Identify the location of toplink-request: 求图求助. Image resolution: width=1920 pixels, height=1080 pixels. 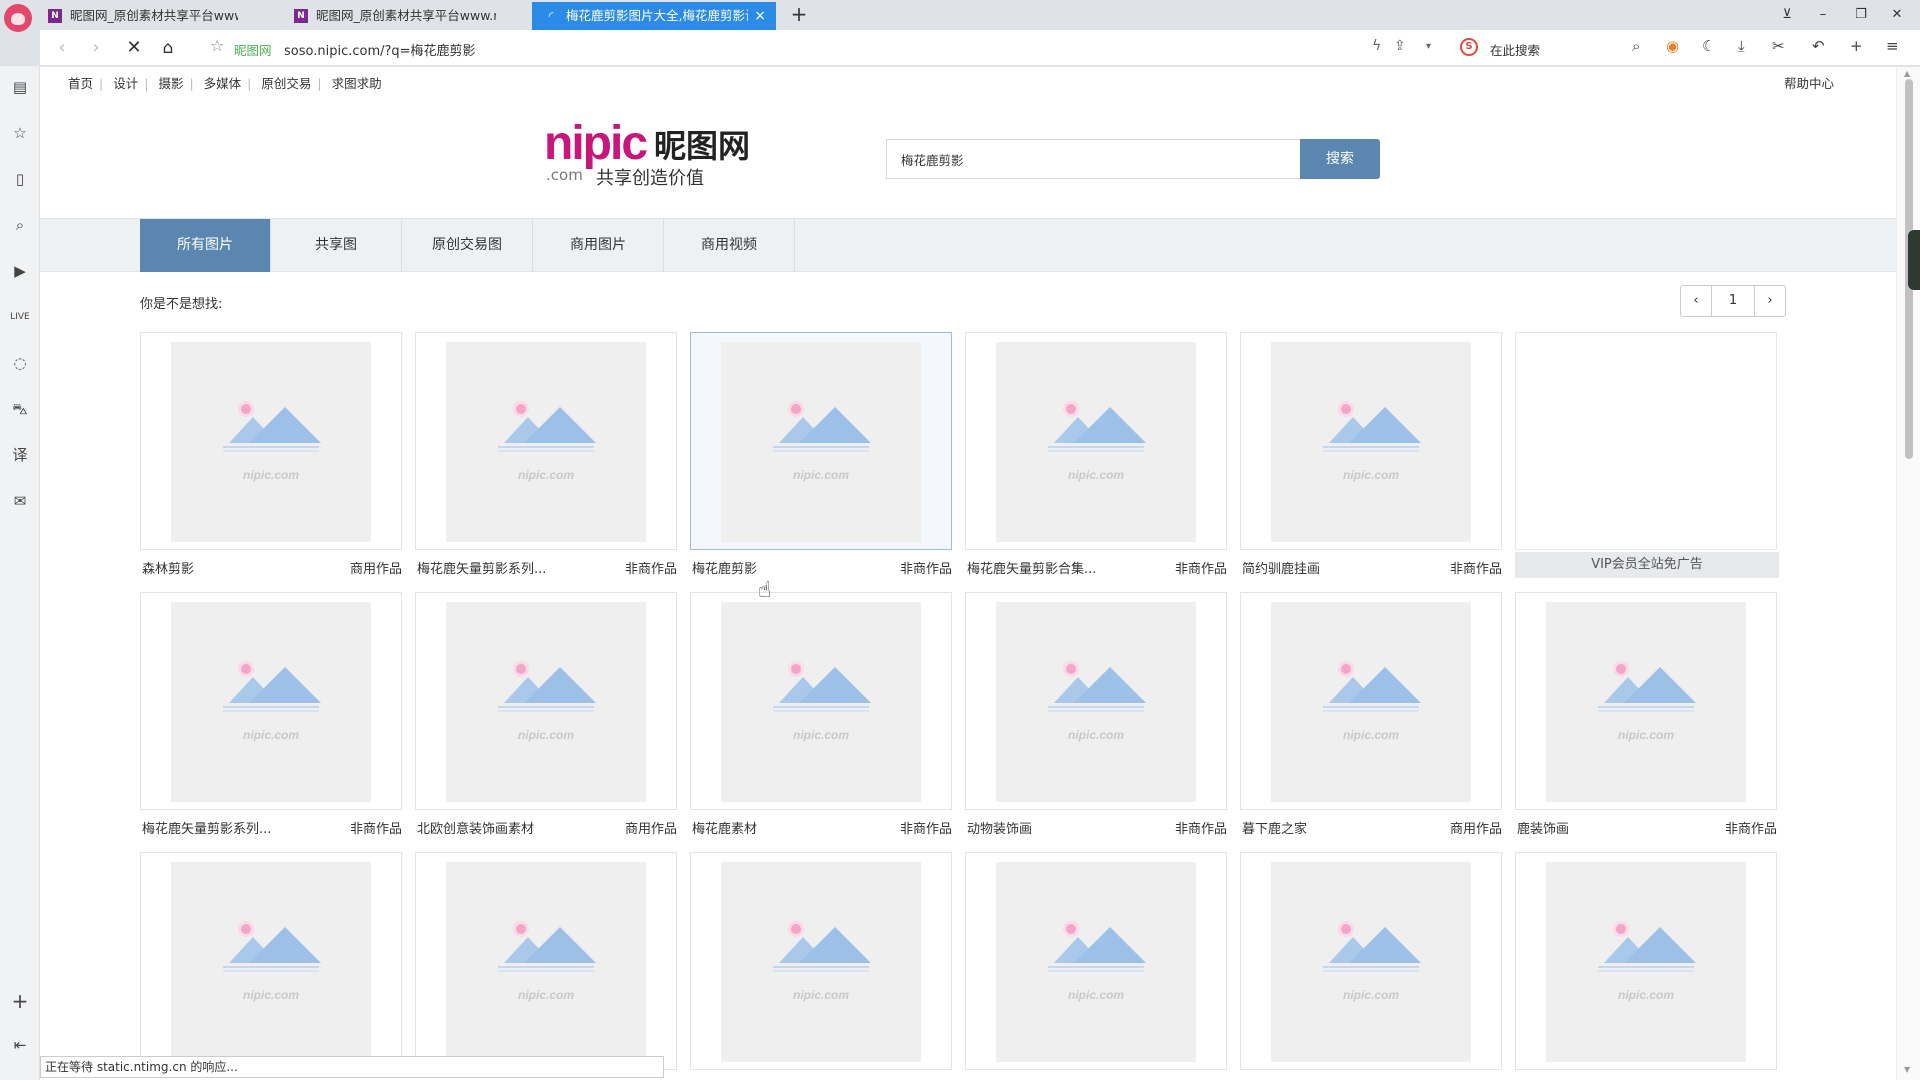
(357, 83).